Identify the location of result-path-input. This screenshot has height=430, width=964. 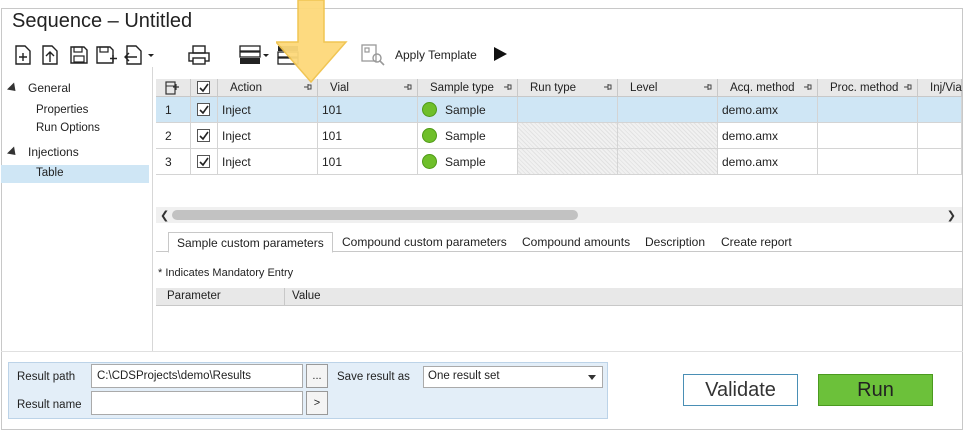
(197, 376).